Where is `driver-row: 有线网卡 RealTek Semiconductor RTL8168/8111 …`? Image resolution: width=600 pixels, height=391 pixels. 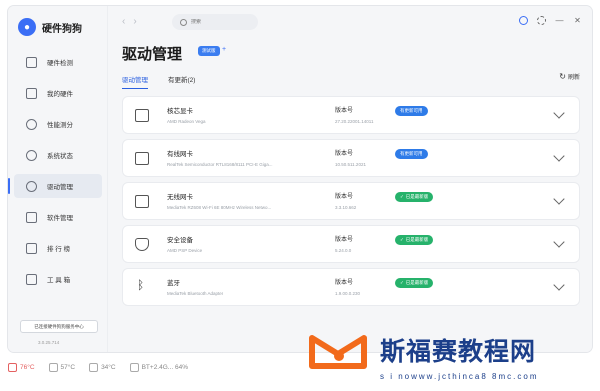
driver-row: 有线网卡 RealTek Semiconductor RTL8168/8111 … is located at coordinates (351, 158).